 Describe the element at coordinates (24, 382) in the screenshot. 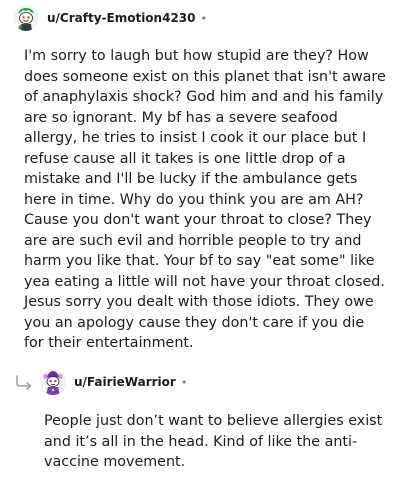

I see `reply-arrow-icon` at that location.